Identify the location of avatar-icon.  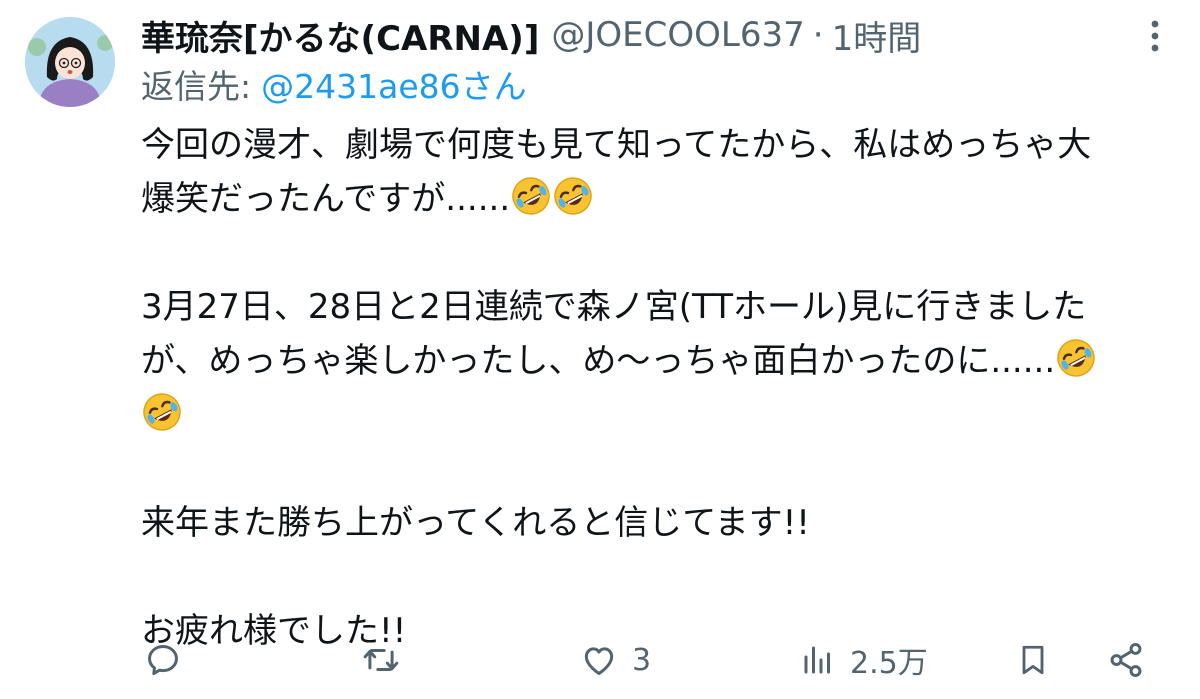
(70, 62).